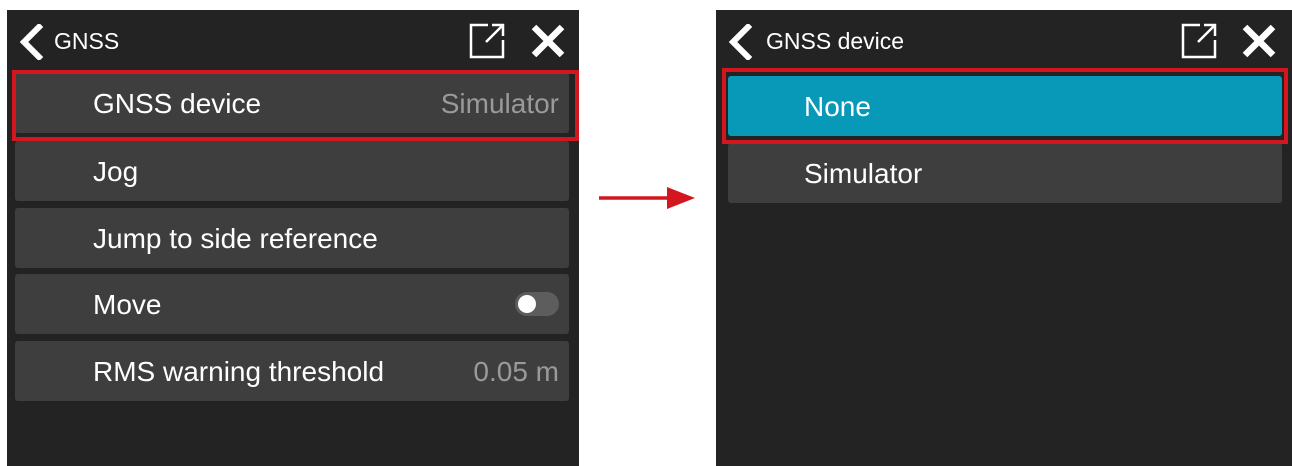 This screenshot has width=1292, height=466. What do you see at coordinates (1005, 106) in the screenshot?
I see `option-none: None` at bounding box center [1005, 106].